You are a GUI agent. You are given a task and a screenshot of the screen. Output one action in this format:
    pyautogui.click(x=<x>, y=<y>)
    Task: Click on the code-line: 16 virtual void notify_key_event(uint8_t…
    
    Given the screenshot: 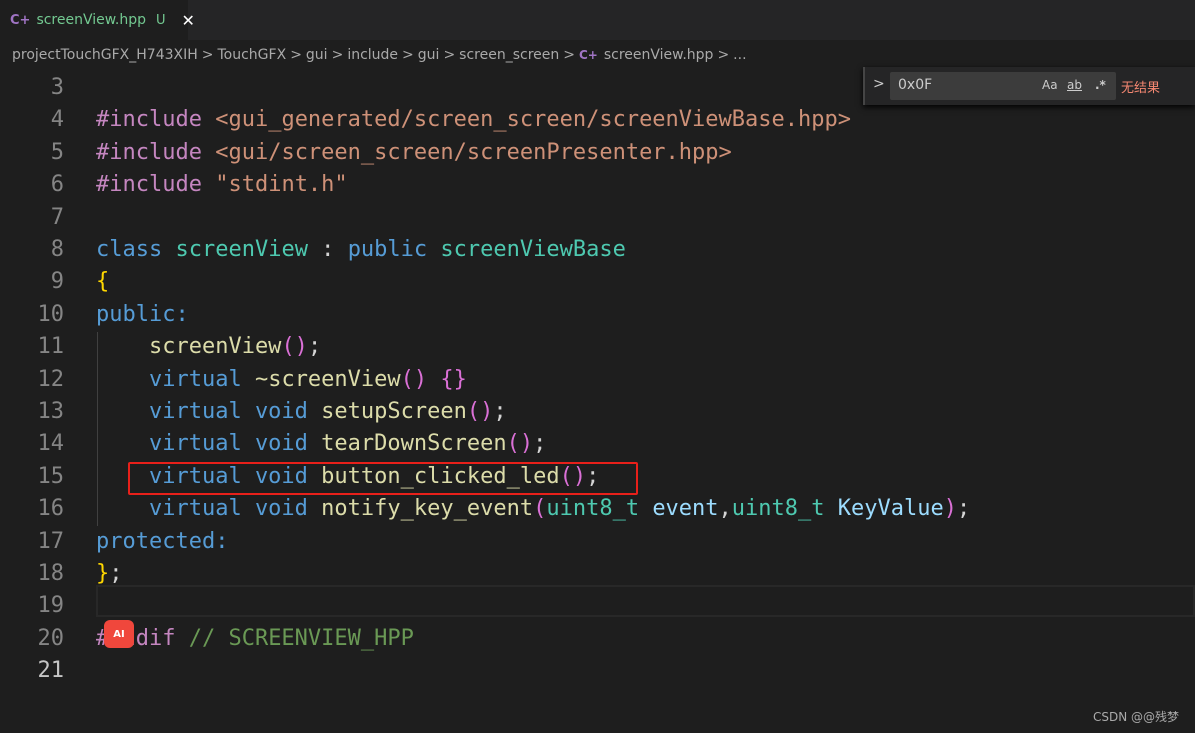 What is the action you would take?
    pyautogui.click(x=597, y=509)
    